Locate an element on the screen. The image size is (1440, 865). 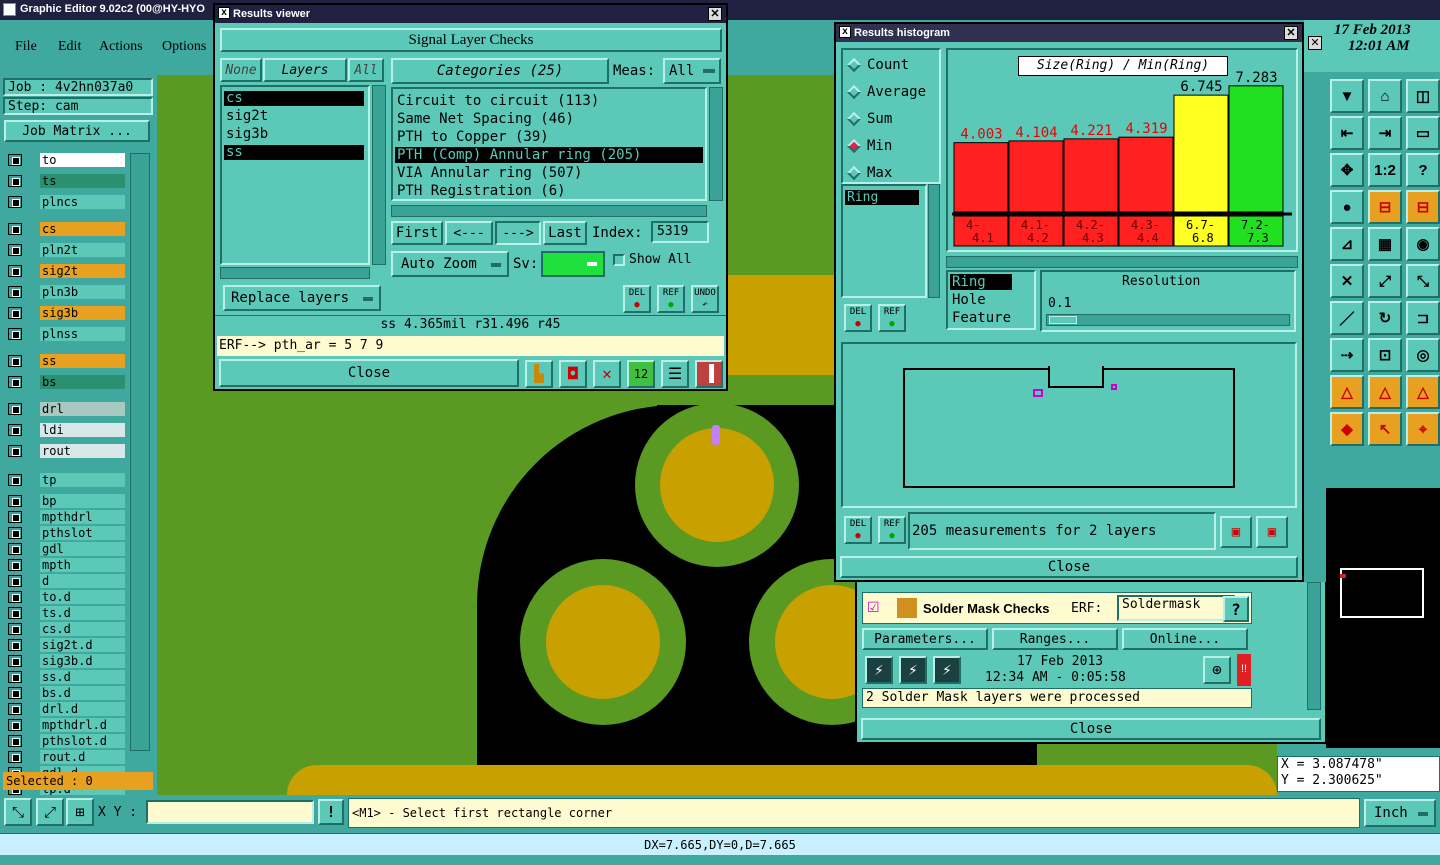
layer-row-pthslot-d: pthslot.d is located at coordinates (66, 741).